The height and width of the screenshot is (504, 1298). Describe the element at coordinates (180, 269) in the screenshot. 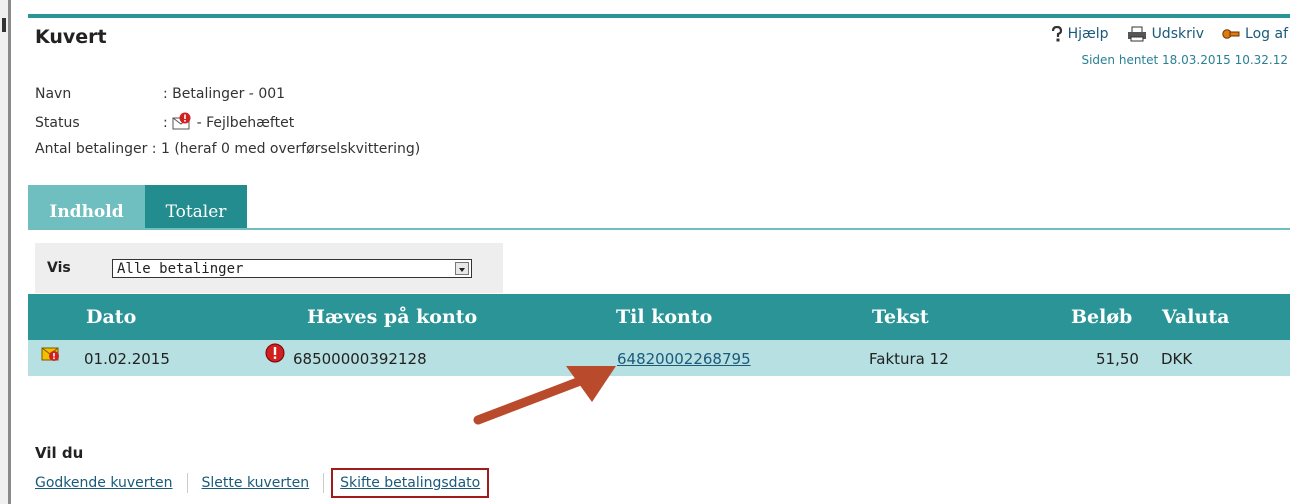

I see `filter-selected-value: Alle betalinger` at that location.